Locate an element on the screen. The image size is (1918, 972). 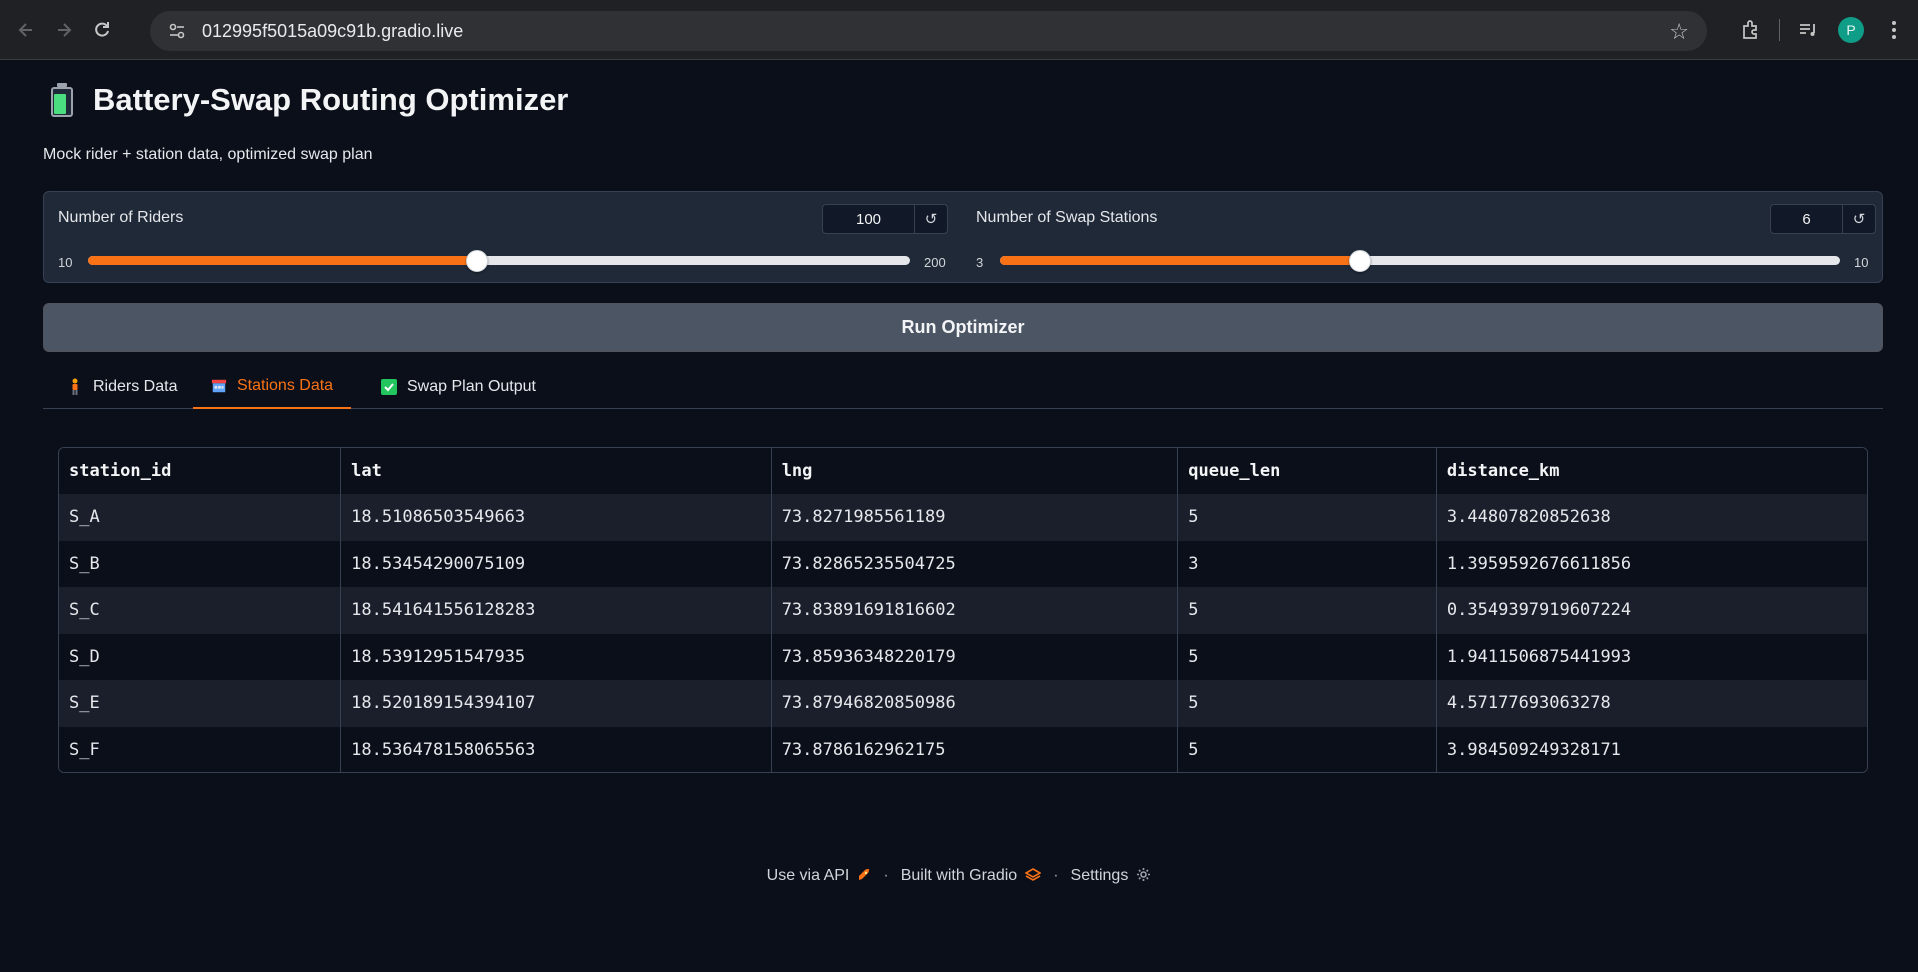
riders-slider-fill is located at coordinates (283, 260).